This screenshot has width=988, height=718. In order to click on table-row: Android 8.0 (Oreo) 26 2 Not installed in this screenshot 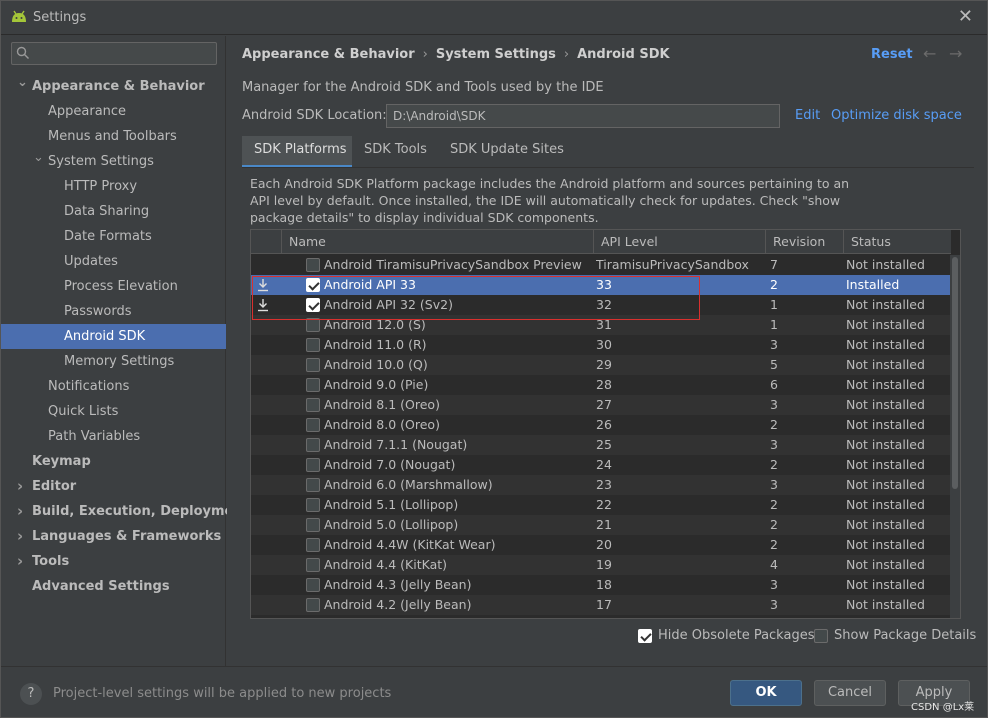, I will do `click(601, 425)`.